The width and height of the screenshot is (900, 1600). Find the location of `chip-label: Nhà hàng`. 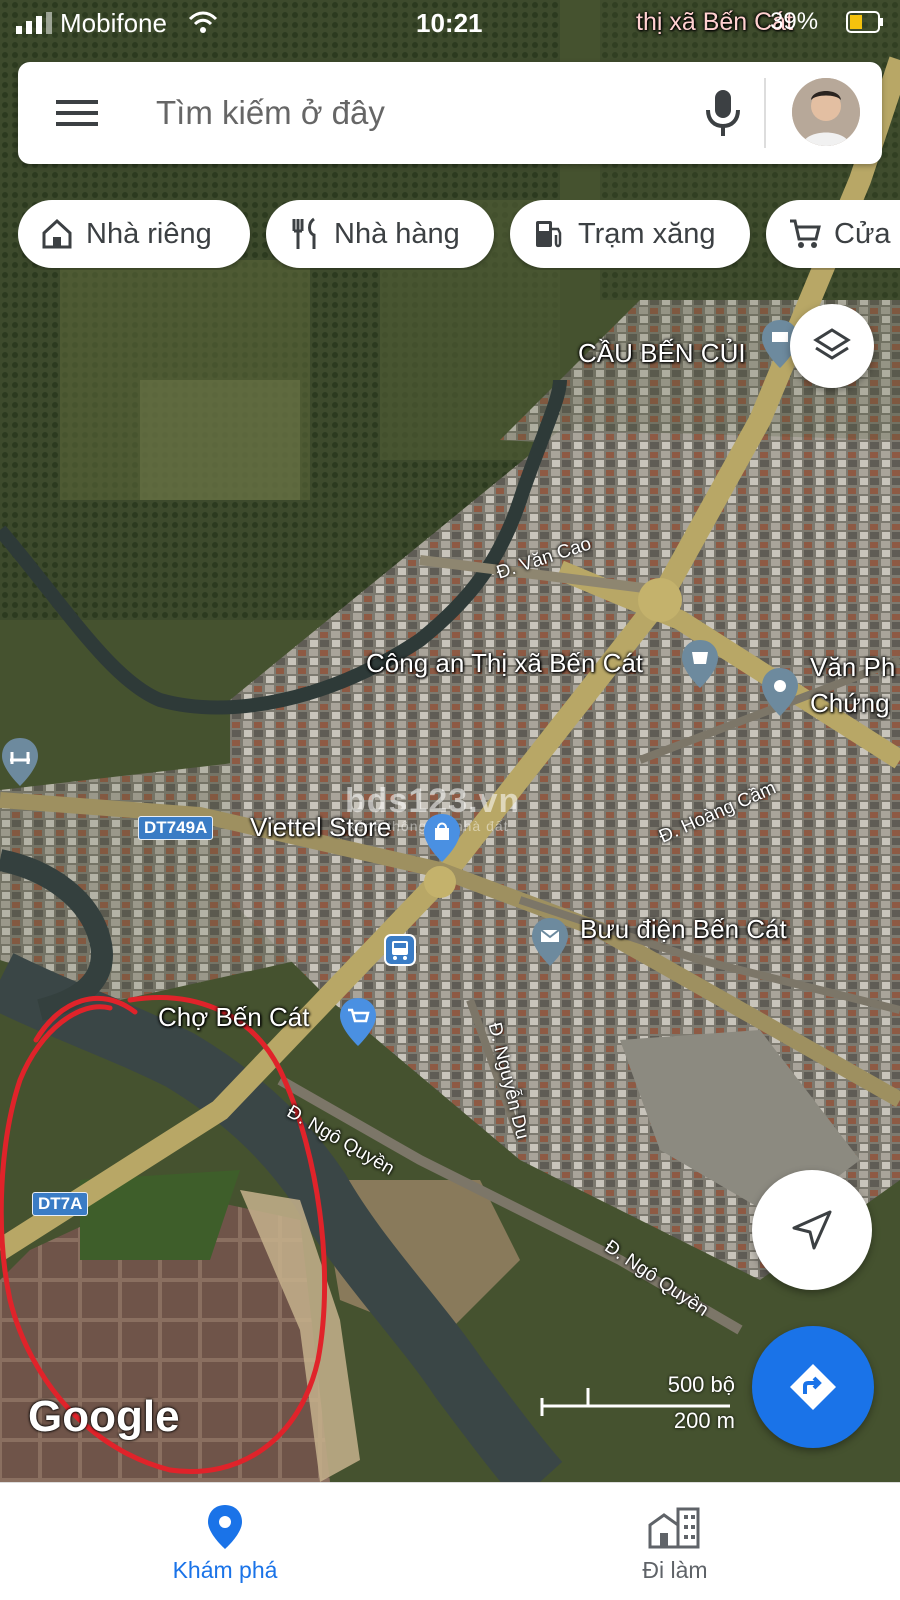

chip-label: Nhà hàng is located at coordinates (397, 233).